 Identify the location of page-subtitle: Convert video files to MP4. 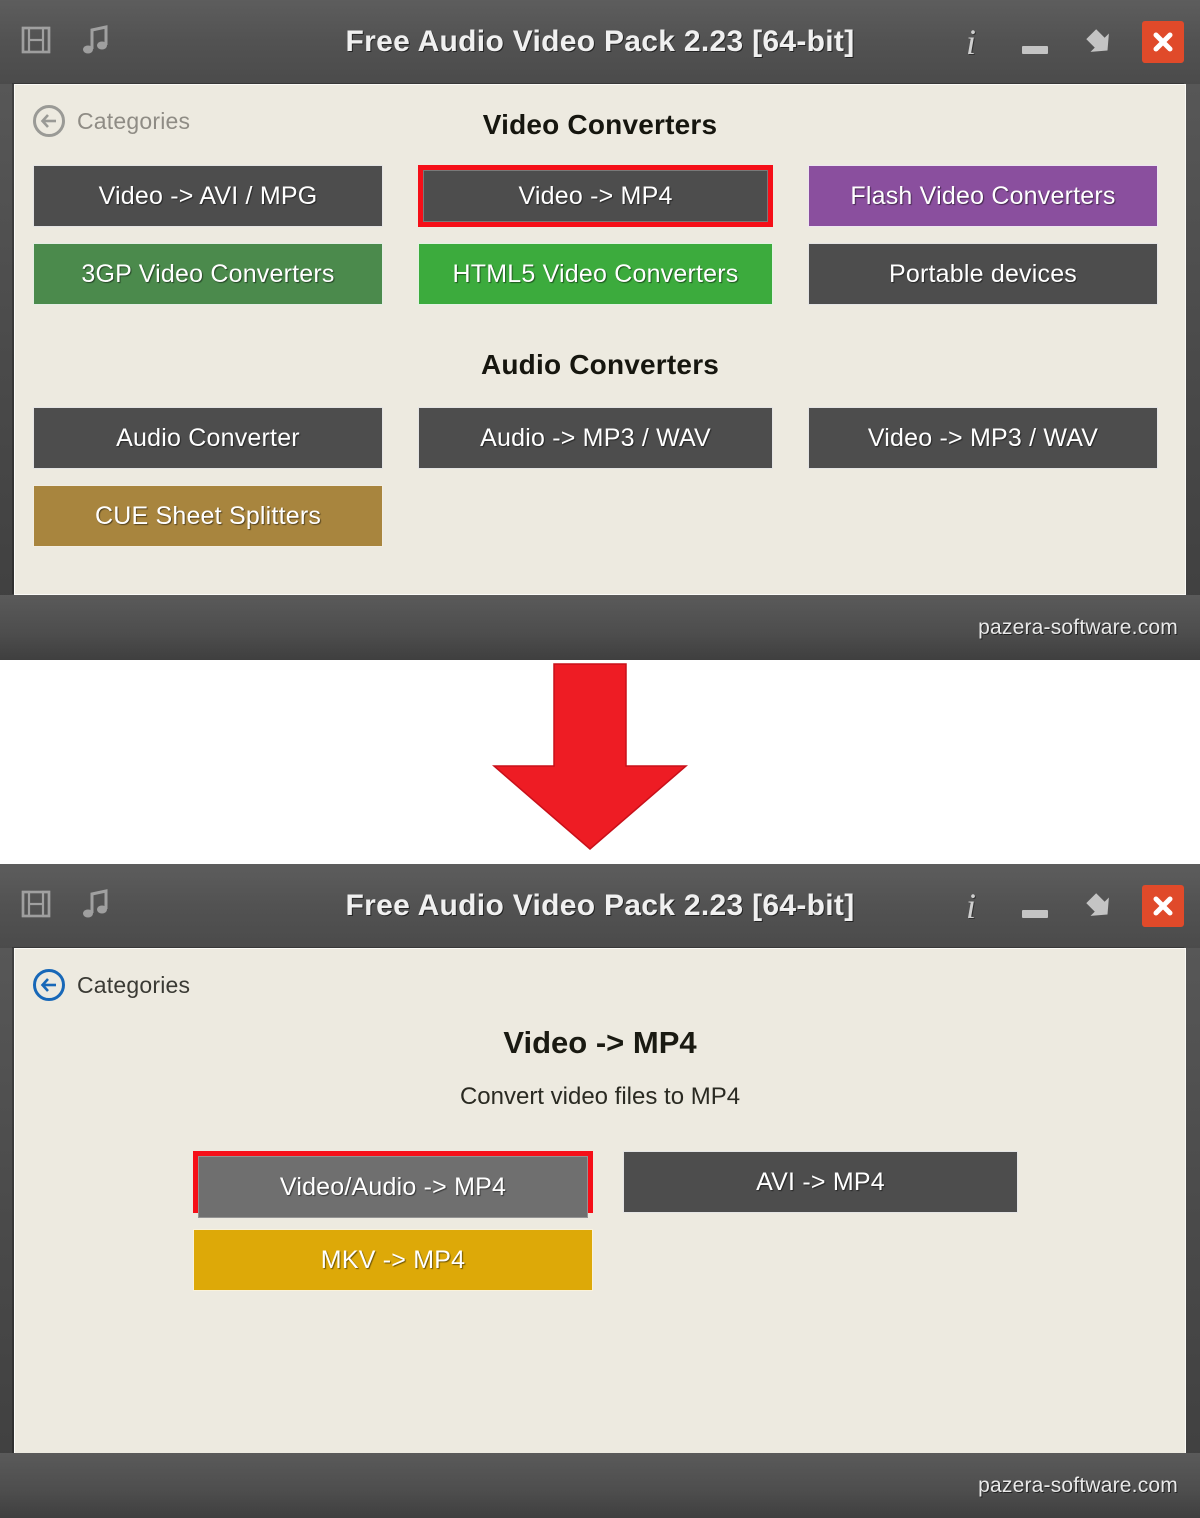
(600, 1096).